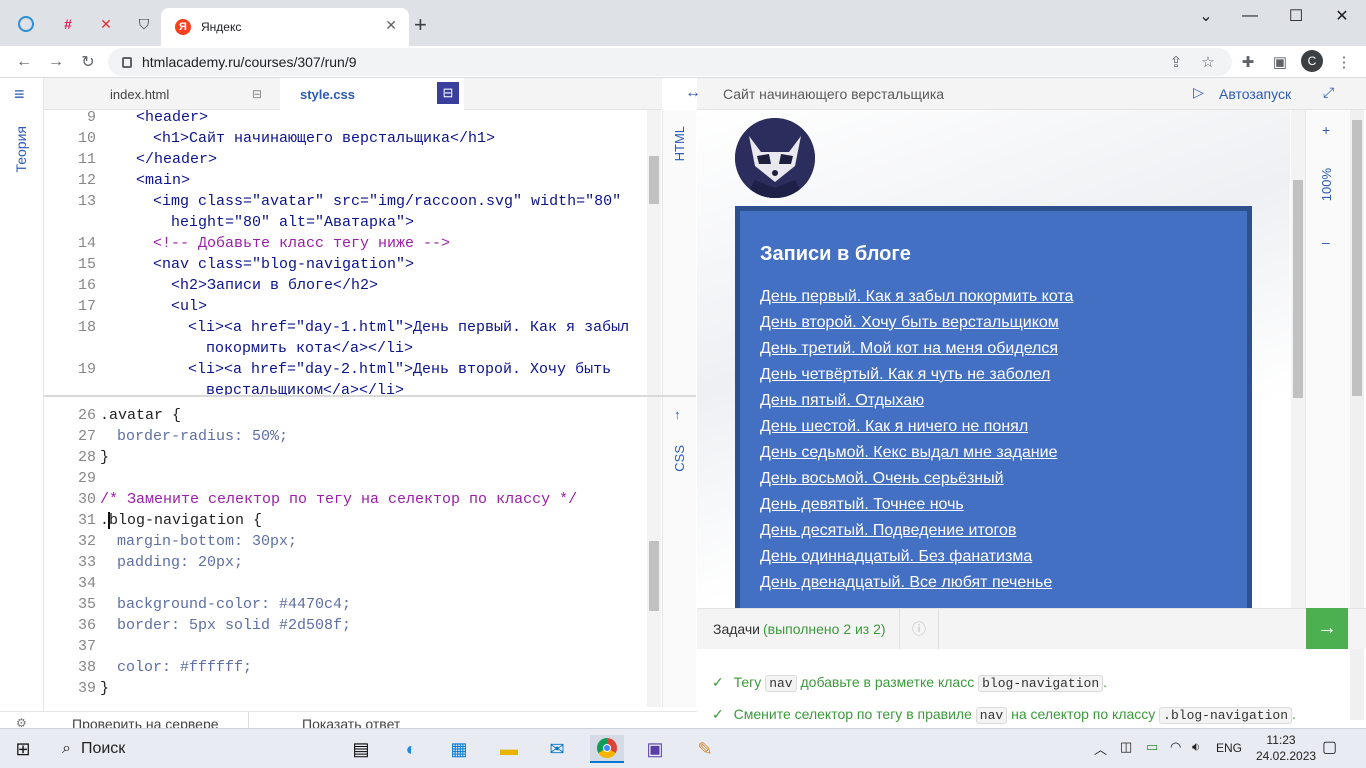 The height and width of the screenshot is (768, 1366). What do you see at coordinates (1329, 747) in the screenshot?
I see `notifications-icon: ▢` at bounding box center [1329, 747].